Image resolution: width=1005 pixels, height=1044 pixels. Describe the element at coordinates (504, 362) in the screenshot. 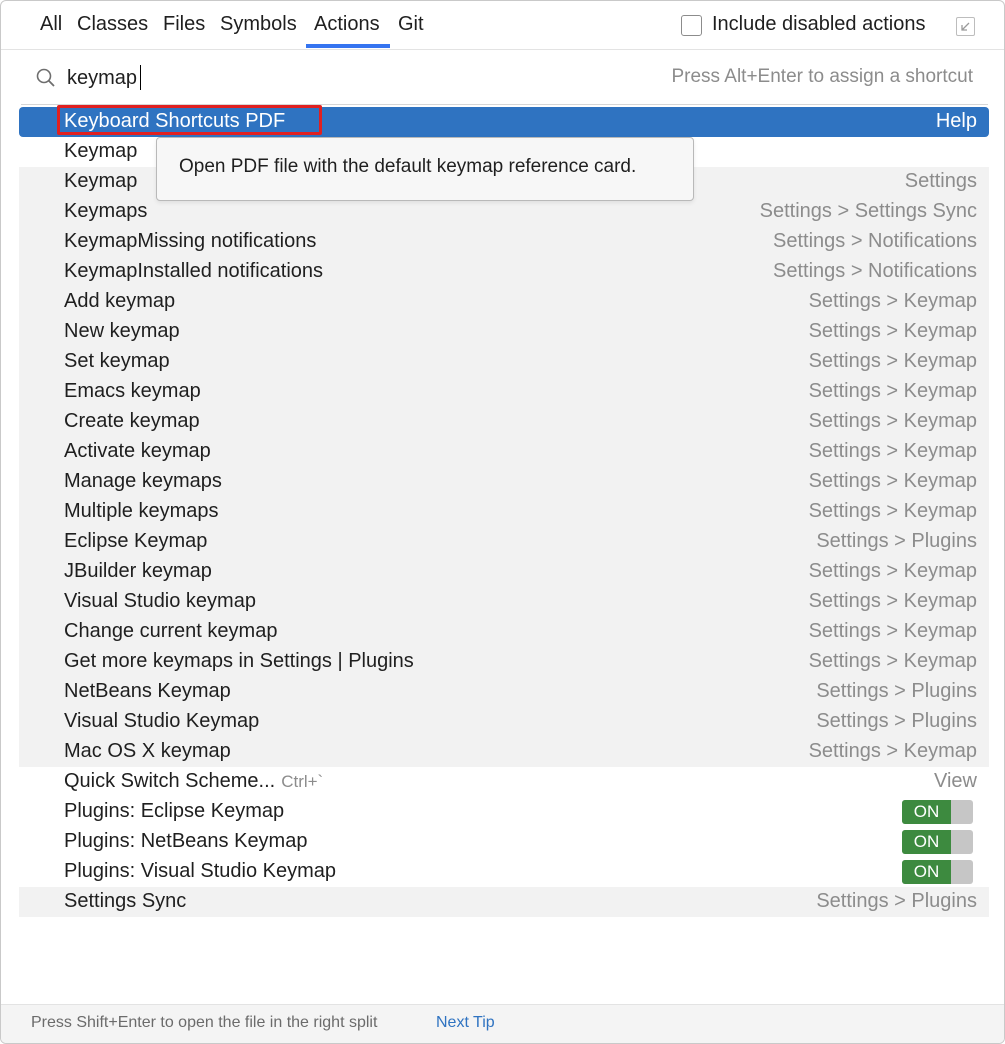

I see `result-row: Set keymap Settings > Keymap` at that location.